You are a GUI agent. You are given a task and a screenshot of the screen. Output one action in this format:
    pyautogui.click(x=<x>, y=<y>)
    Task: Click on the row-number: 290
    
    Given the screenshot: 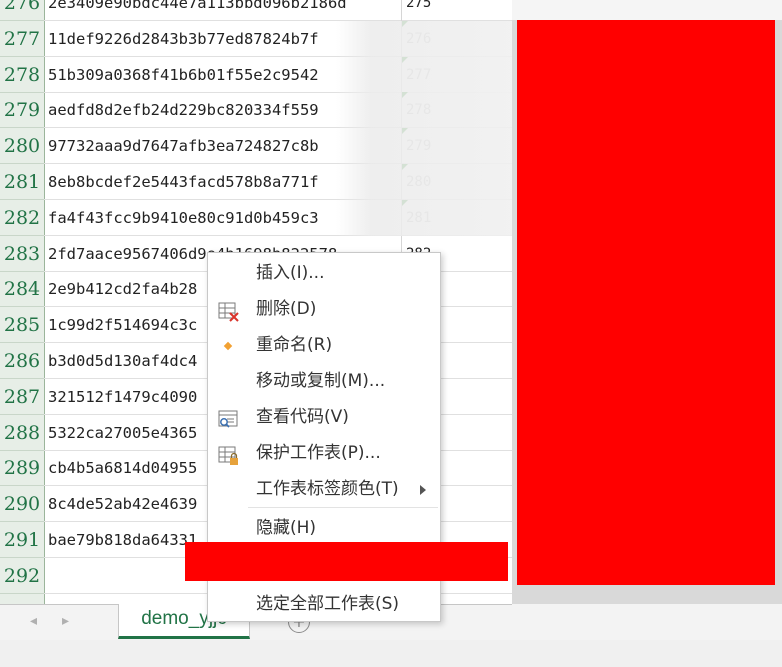 What is the action you would take?
    pyautogui.click(x=22, y=504)
    